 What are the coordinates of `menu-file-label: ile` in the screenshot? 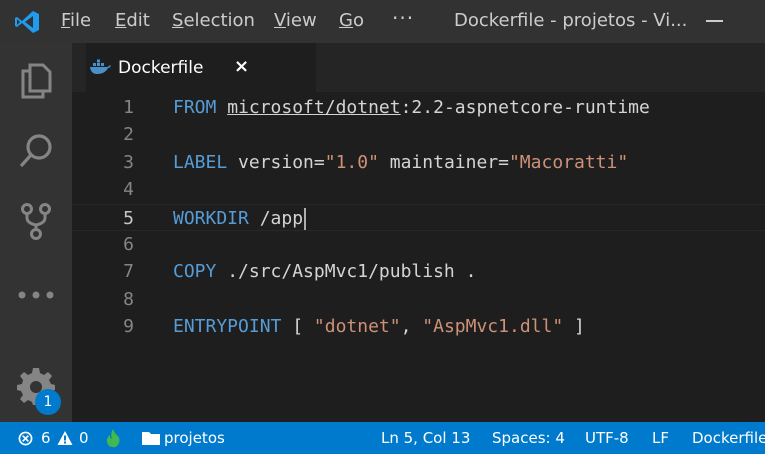 It's located at (81, 20).